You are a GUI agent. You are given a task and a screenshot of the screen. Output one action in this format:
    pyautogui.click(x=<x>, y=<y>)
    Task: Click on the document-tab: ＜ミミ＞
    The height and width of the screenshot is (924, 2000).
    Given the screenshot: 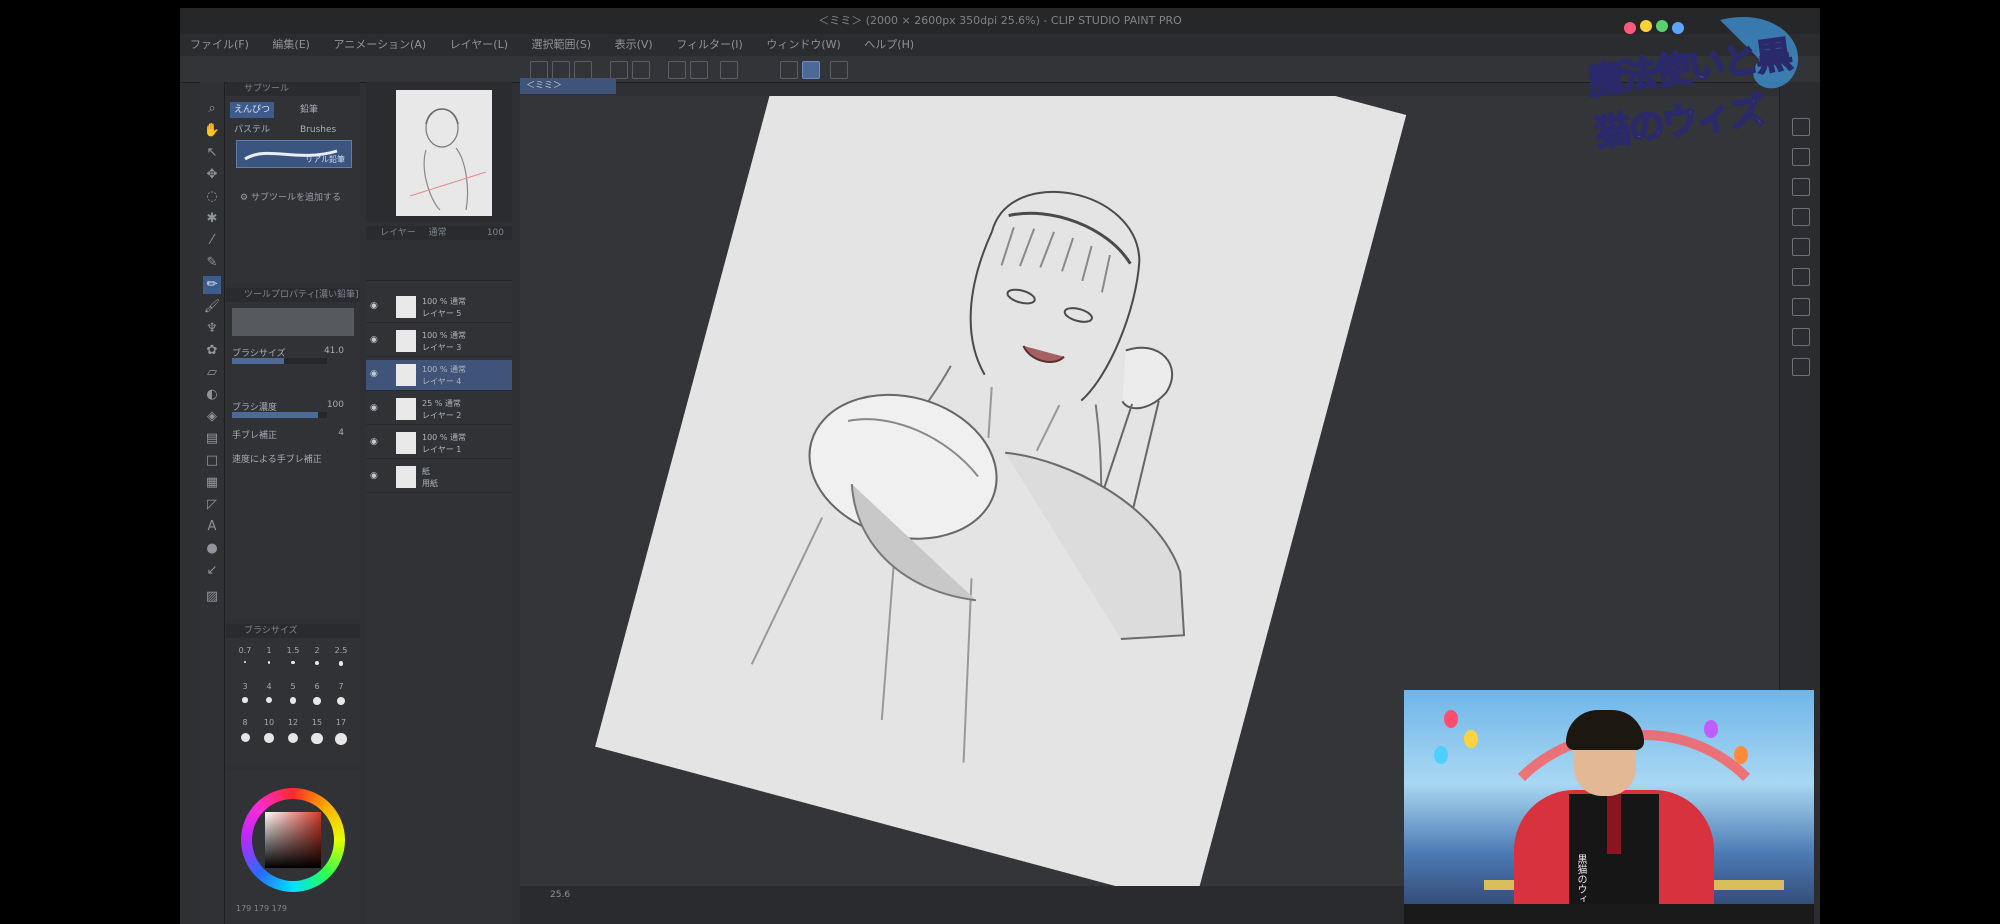 What is the action you would take?
    pyautogui.click(x=568, y=86)
    